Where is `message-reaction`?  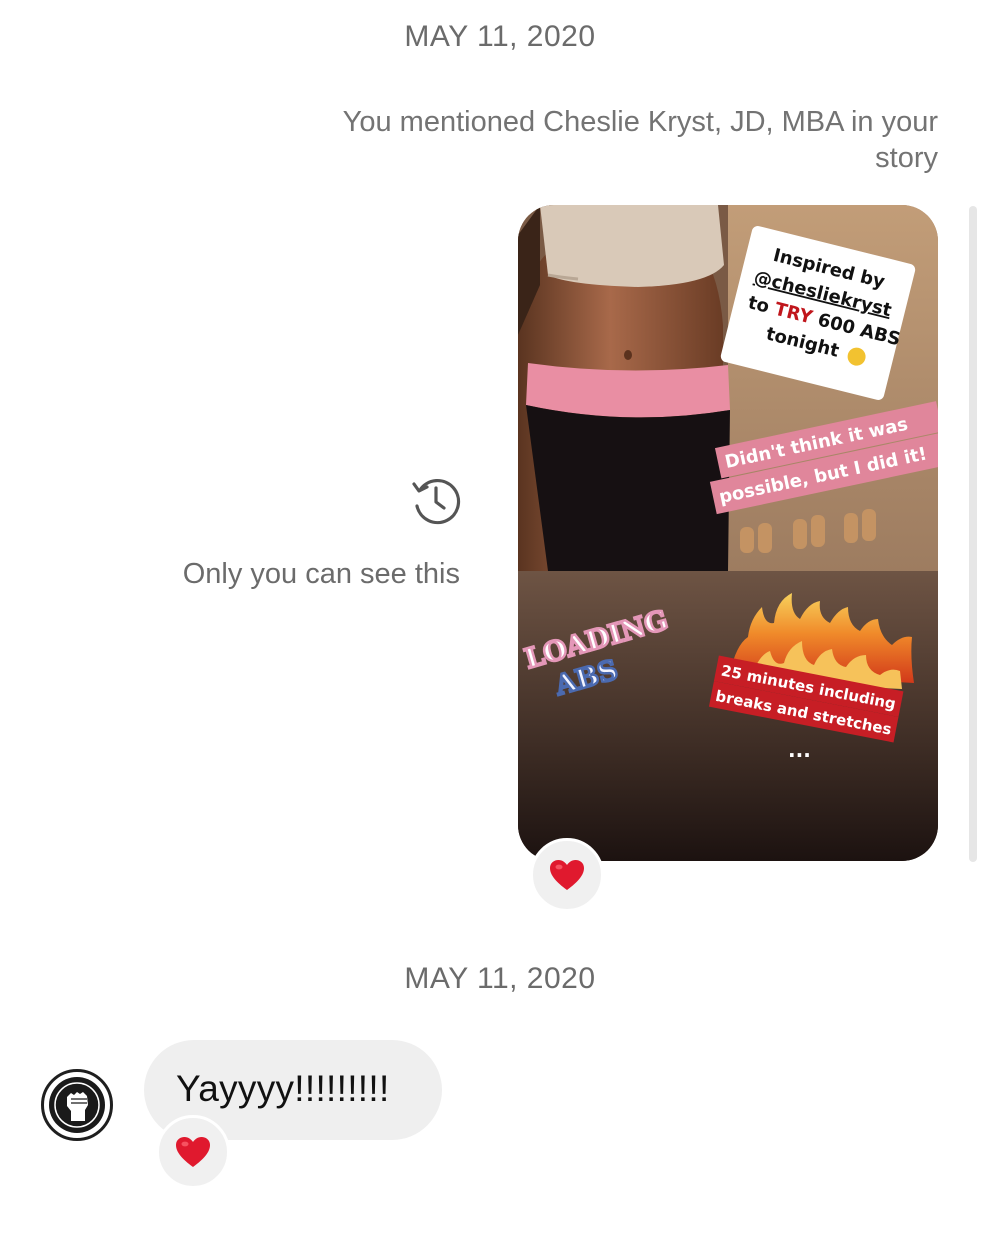 message-reaction is located at coordinates (193, 1152).